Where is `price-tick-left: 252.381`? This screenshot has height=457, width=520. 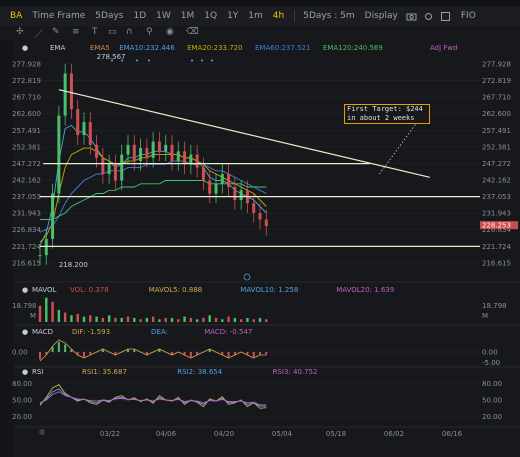
price-tick-left: 252.381 is located at coordinates (26, 147).